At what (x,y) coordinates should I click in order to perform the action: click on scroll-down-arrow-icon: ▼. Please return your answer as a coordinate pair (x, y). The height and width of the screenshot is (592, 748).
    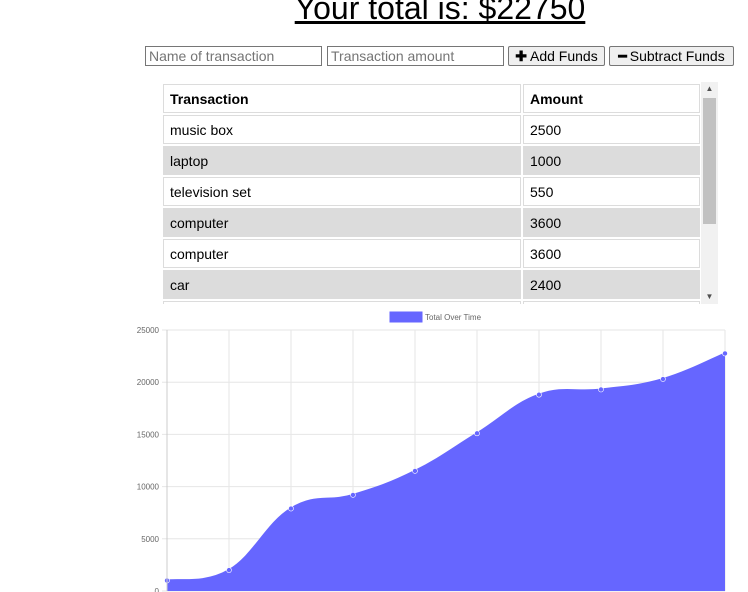
    Looking at the image, I should click on (709, 297).